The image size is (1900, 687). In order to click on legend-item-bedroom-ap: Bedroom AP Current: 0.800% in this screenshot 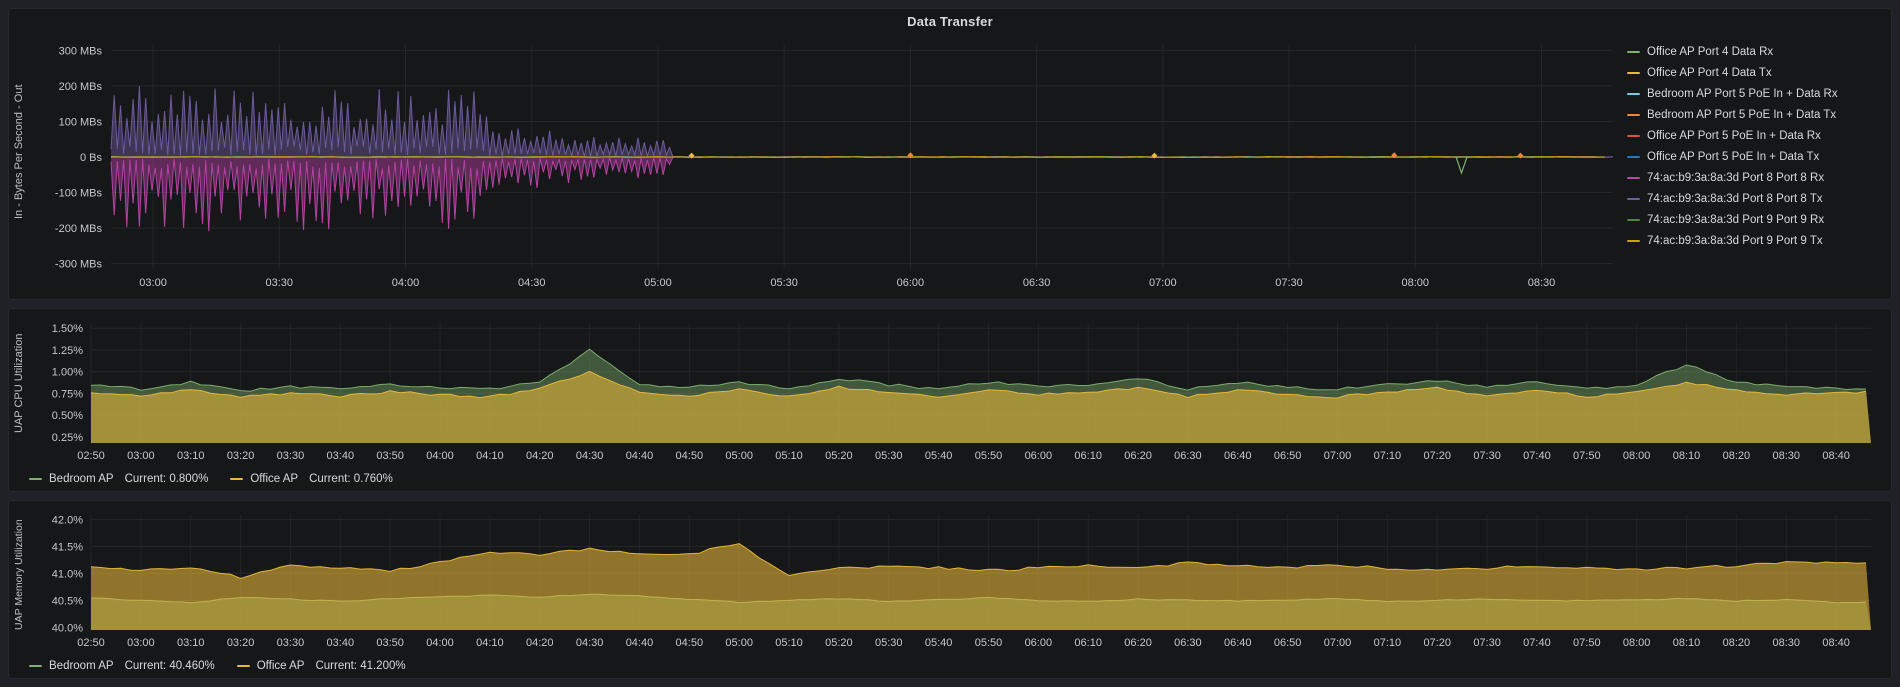, I will do `click(118, 479)`.